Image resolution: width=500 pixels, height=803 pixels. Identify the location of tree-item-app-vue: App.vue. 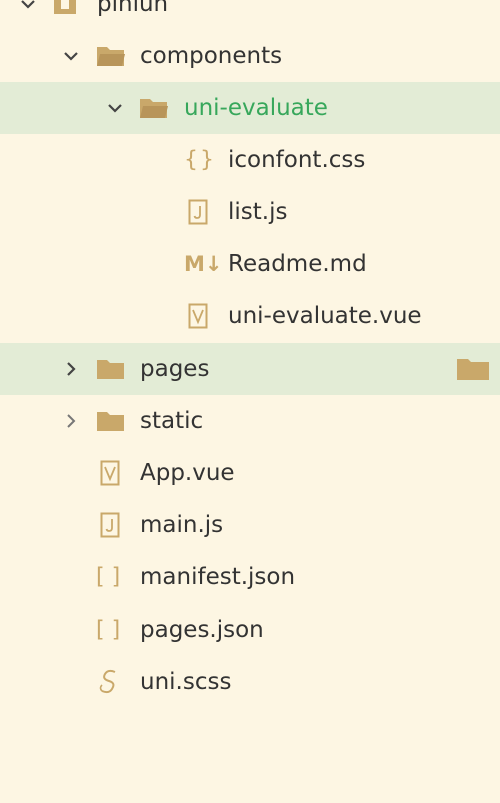
(250, 473).